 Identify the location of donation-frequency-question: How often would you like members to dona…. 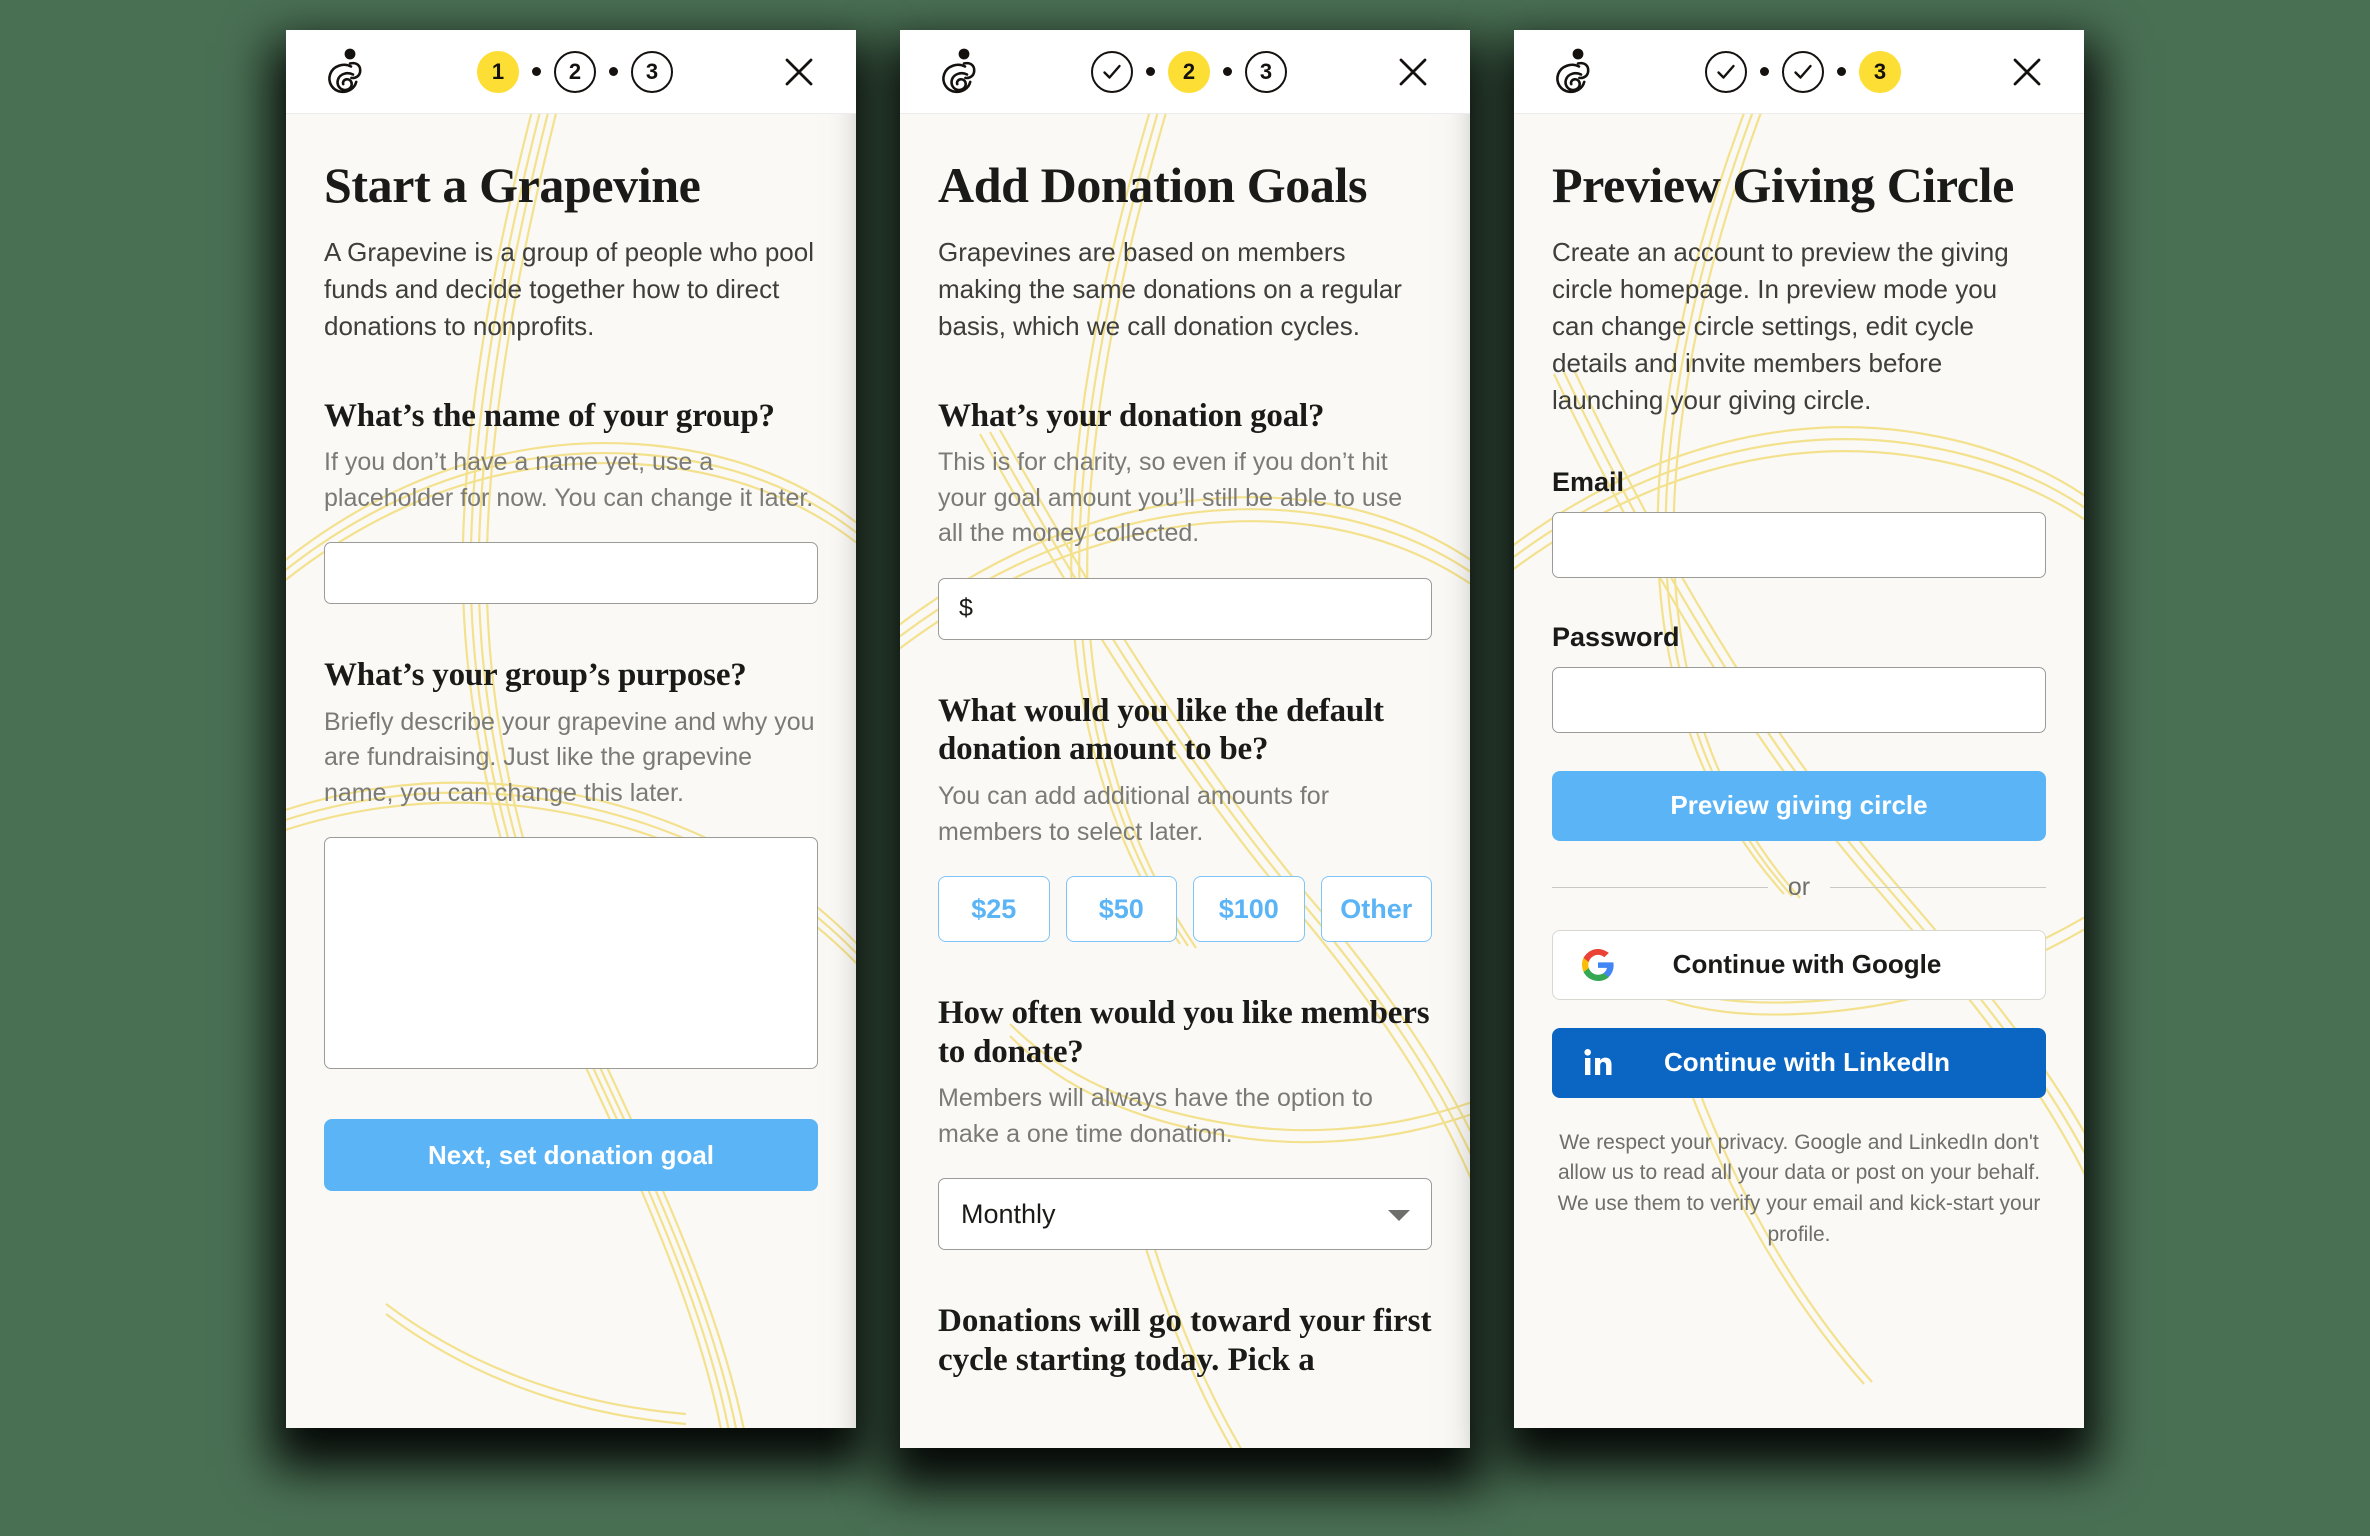
(1184, 1032).